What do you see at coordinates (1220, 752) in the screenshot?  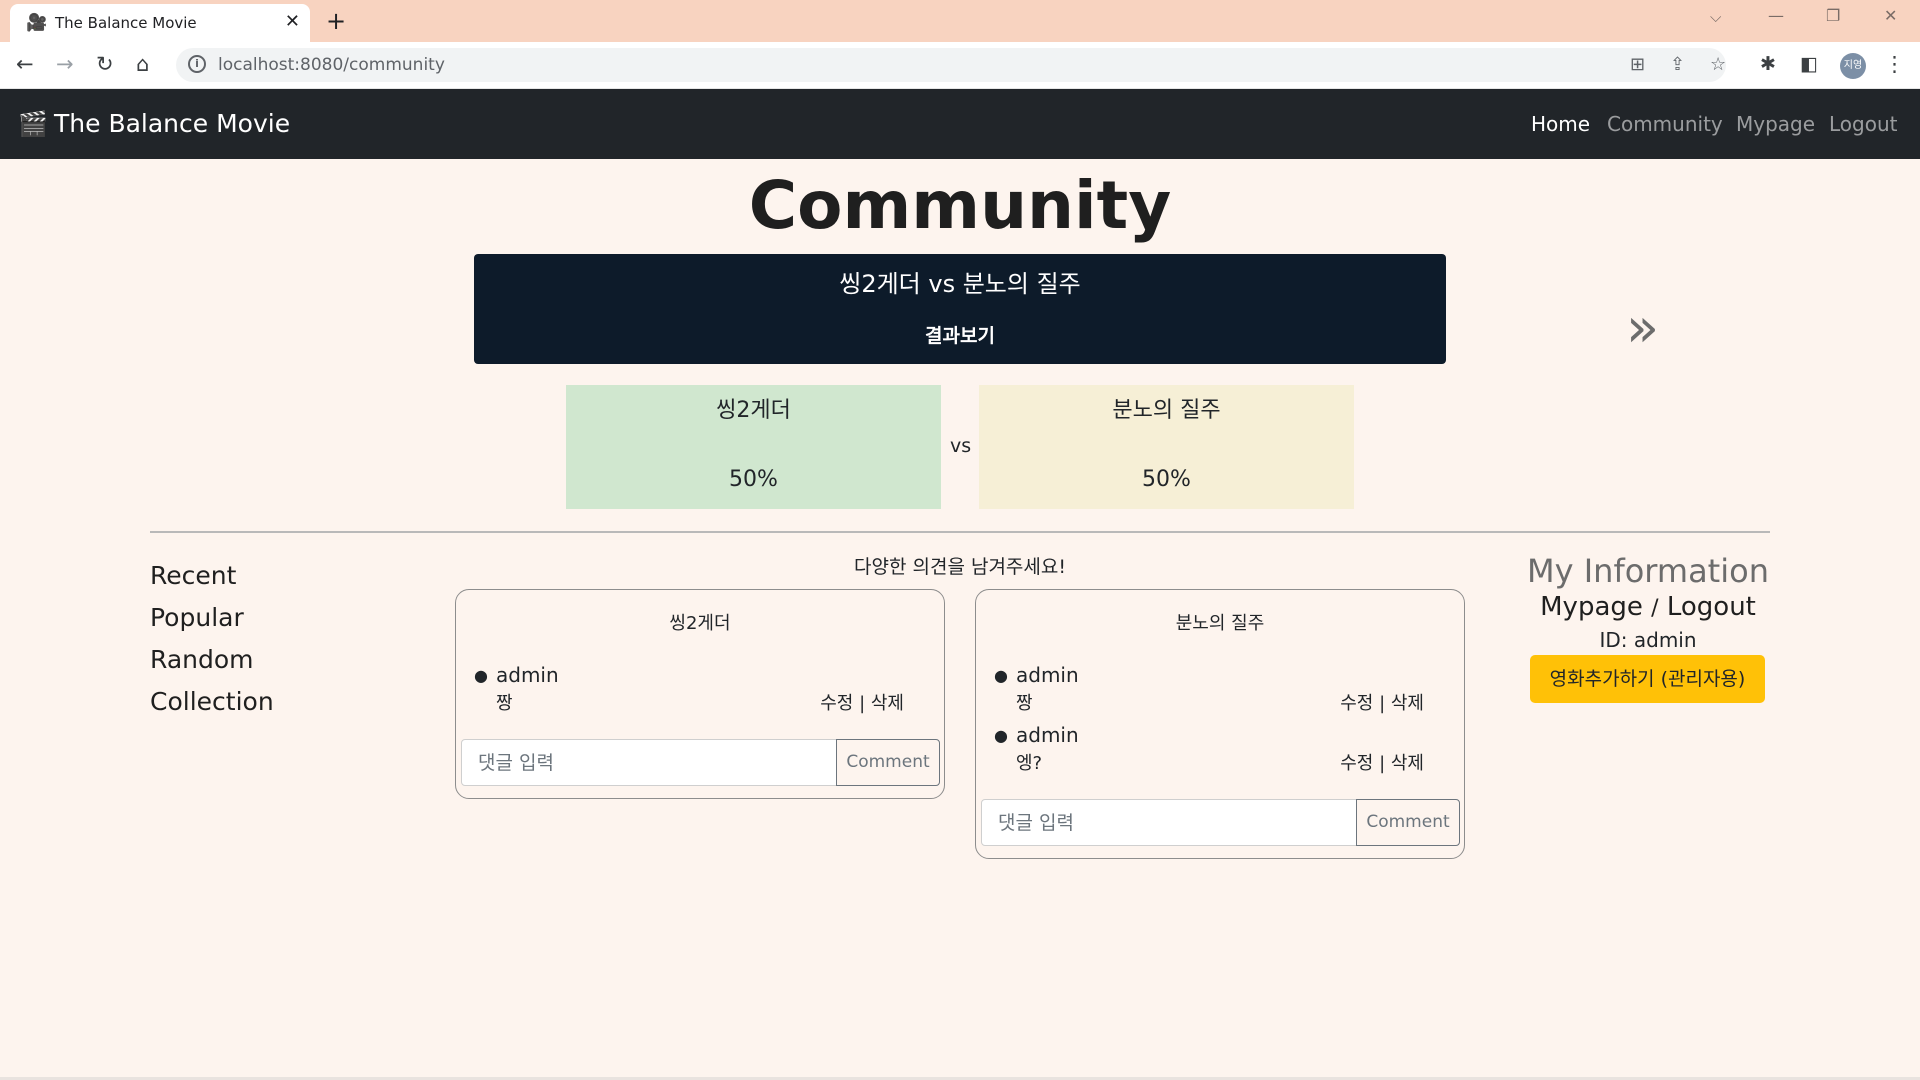 I see `comment-item: ● admin 엥? 수정 | 삭제` at bounding box center [1220, 752].